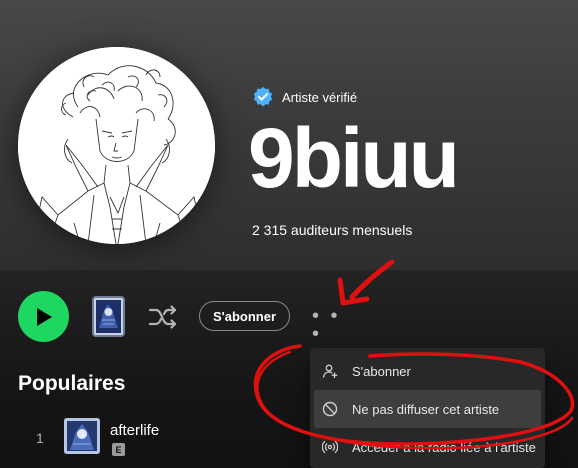 The height and width of the screenshot is (468, 578). What do you see at coordinates (330, 409) in the screenshot?
I see `block-icon` at bounding box center [330, 409].